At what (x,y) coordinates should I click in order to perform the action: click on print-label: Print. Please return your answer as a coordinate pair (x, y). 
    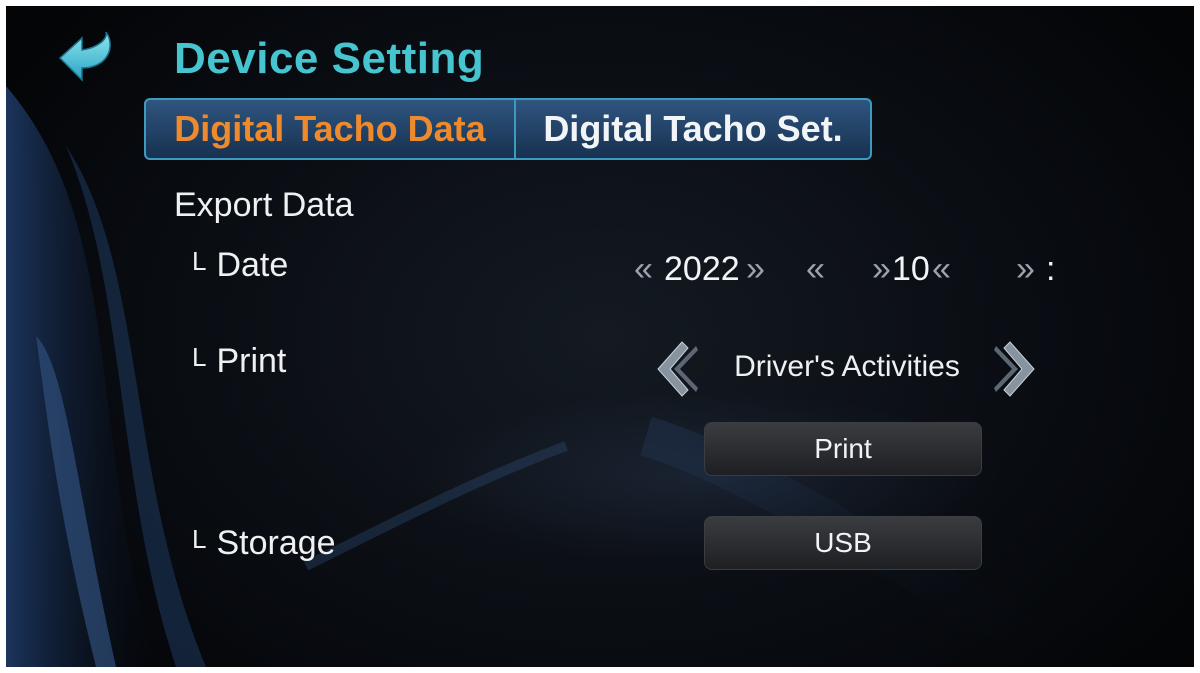
    Looking at the image, I should click on (251, 361).